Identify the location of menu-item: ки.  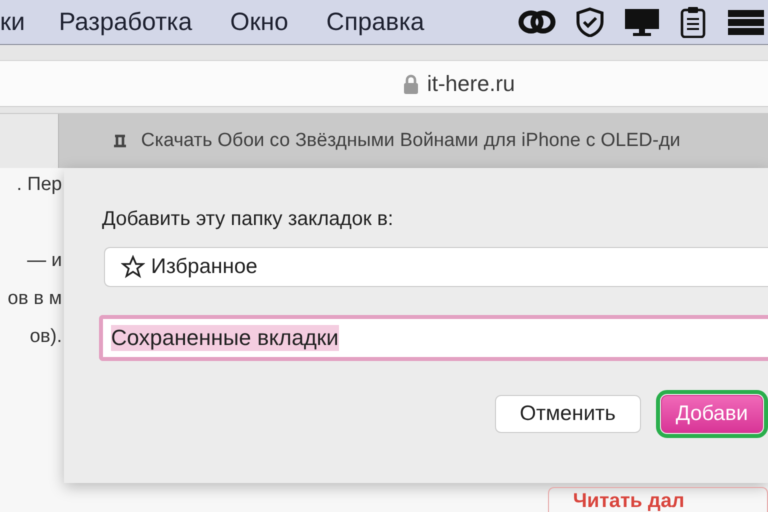
(12, 22).